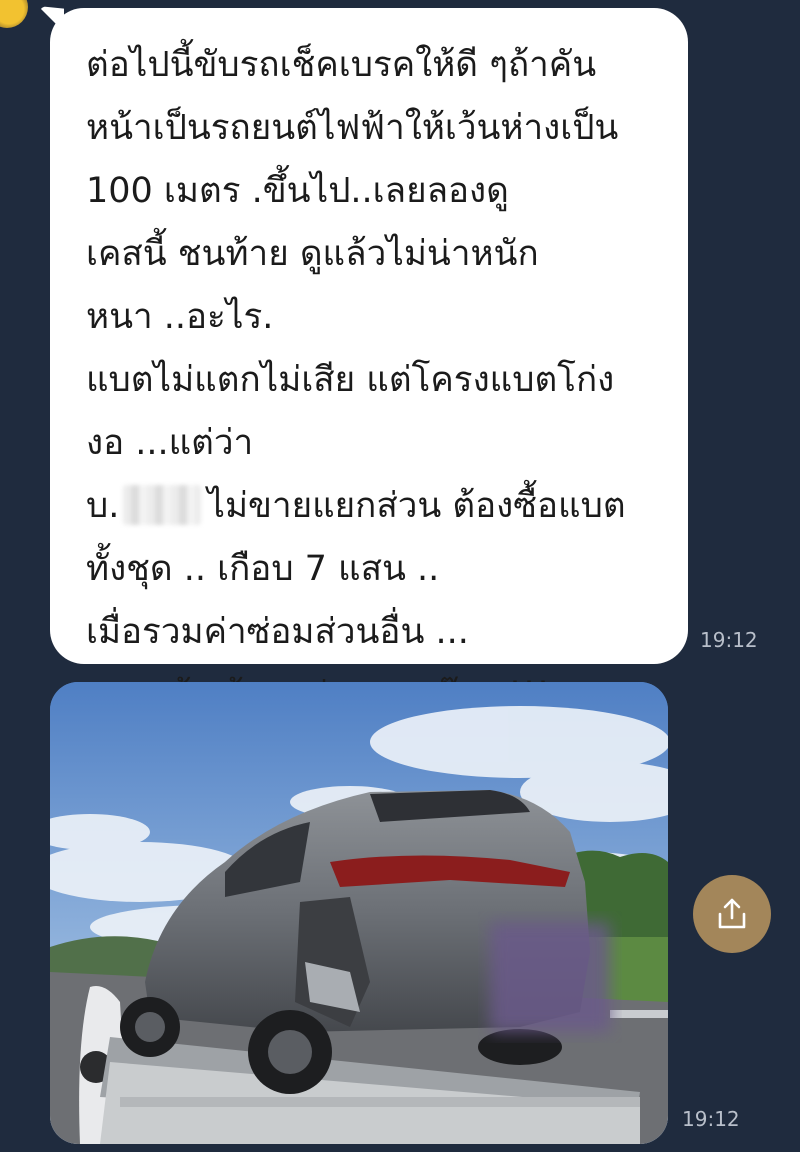 This screenshot has height=1152, width=800. I want to click on share-icon, so click(732, 913).